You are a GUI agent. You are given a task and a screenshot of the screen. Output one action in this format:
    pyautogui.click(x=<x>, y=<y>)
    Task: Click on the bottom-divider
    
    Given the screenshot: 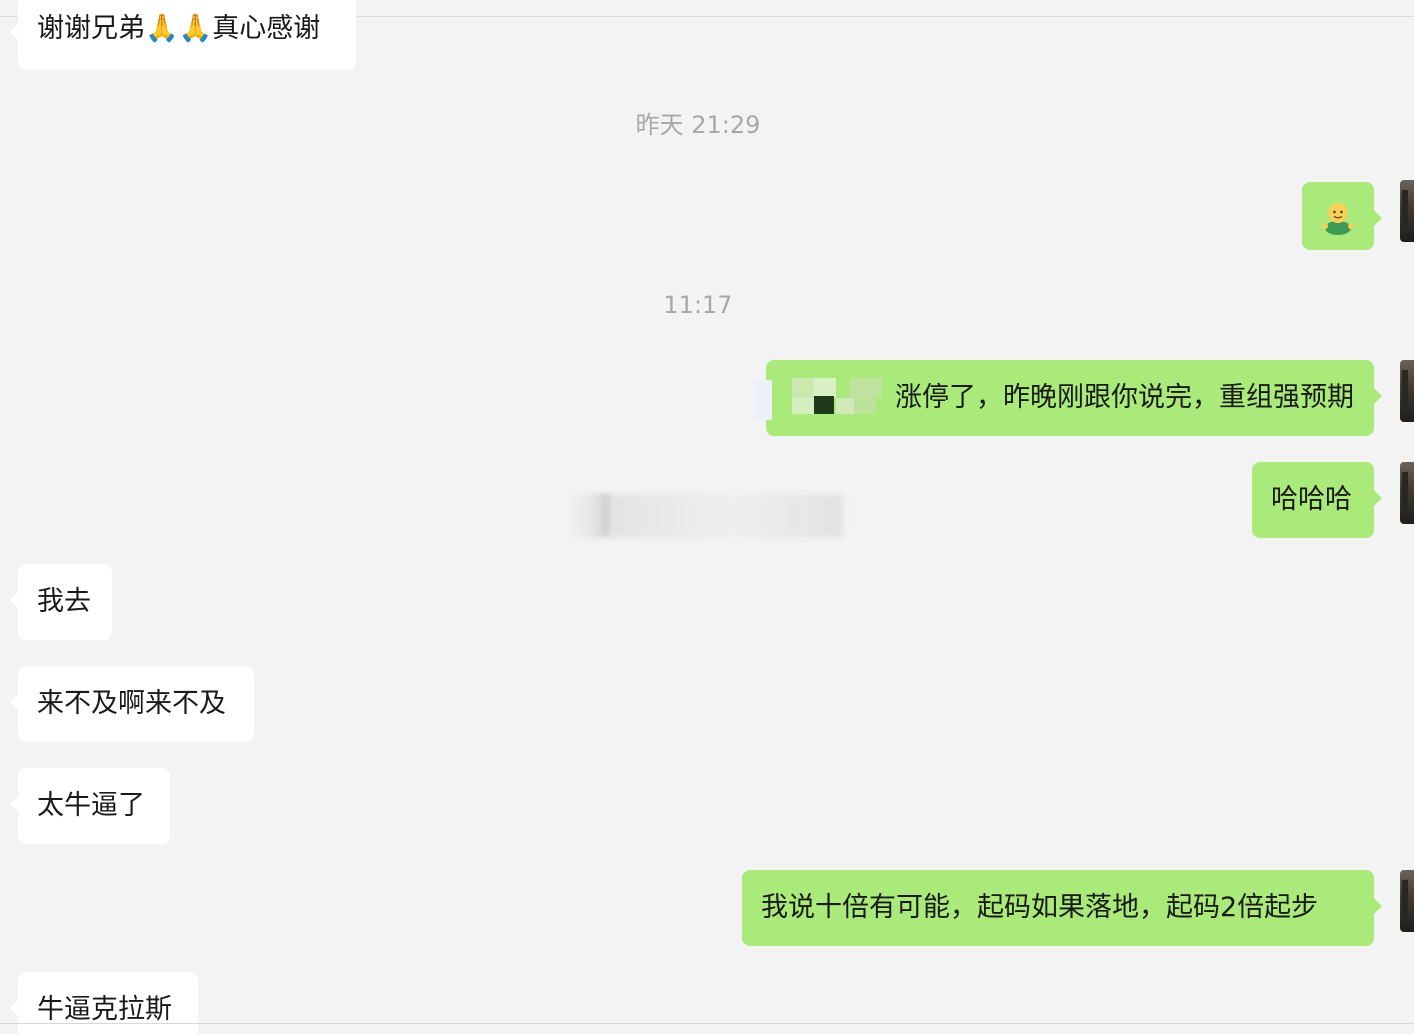 What is the action you would take?
    pyautogui.click(x=707, y=1023)
    